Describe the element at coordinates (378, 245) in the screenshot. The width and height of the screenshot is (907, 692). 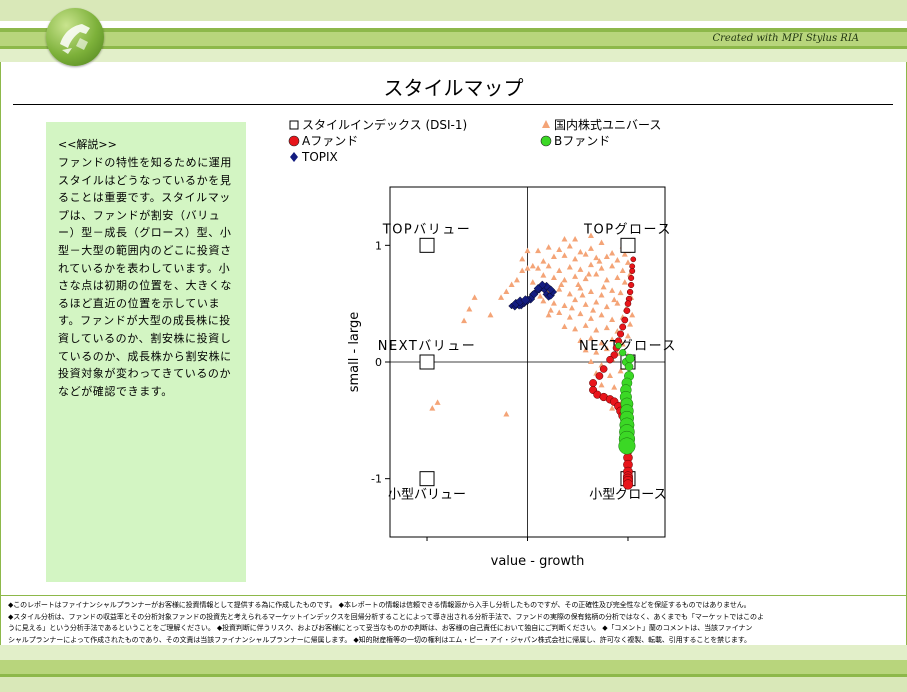
I see `y-tick-label: 1` at that location.